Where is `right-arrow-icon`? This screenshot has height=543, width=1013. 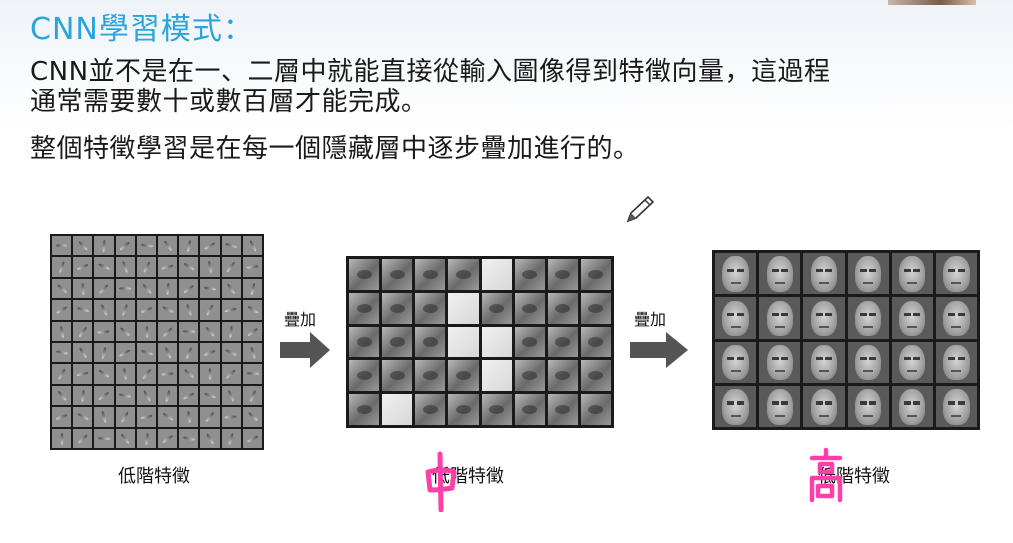
right-arrow-icon is located at coordinates (659, 350).